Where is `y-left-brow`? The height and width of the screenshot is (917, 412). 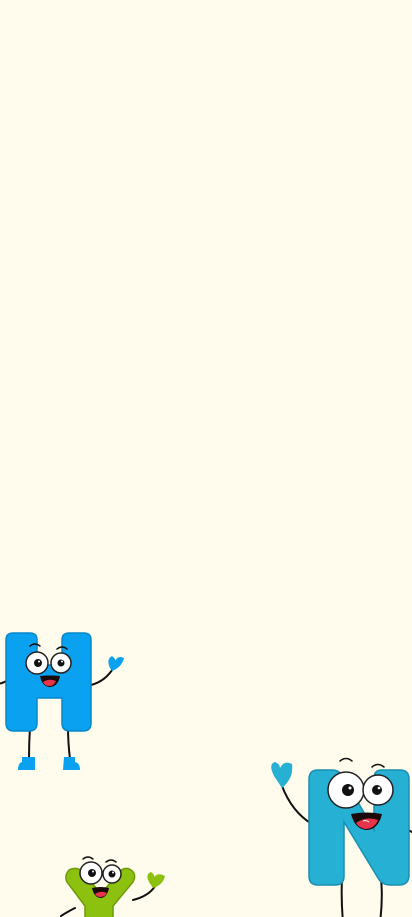
y-left-brow is located at coordinates (88, 858).